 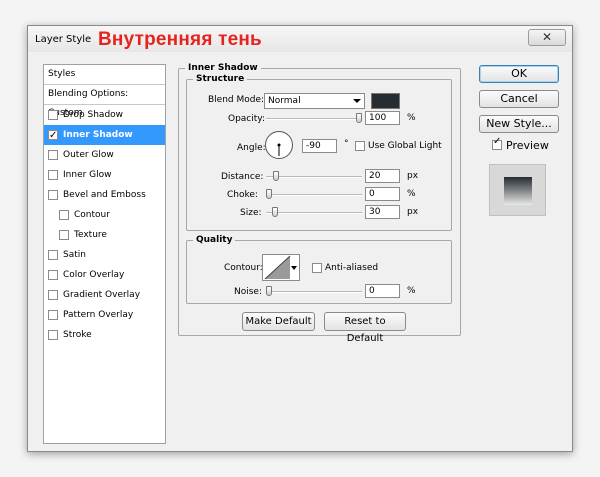 What do you see at coordinates (223, 68) in the screenshot?
I see `inner-shadow-legend: Inner Shadow` at bounding box center [223, 68].